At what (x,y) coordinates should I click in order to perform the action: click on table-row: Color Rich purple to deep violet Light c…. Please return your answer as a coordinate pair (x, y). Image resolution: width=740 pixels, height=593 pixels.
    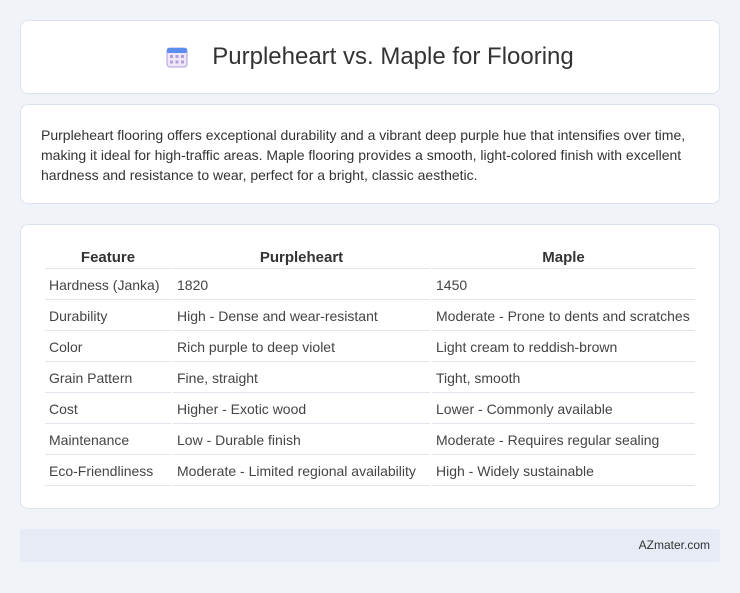
    Looking at the image, I should click on (370, 347).